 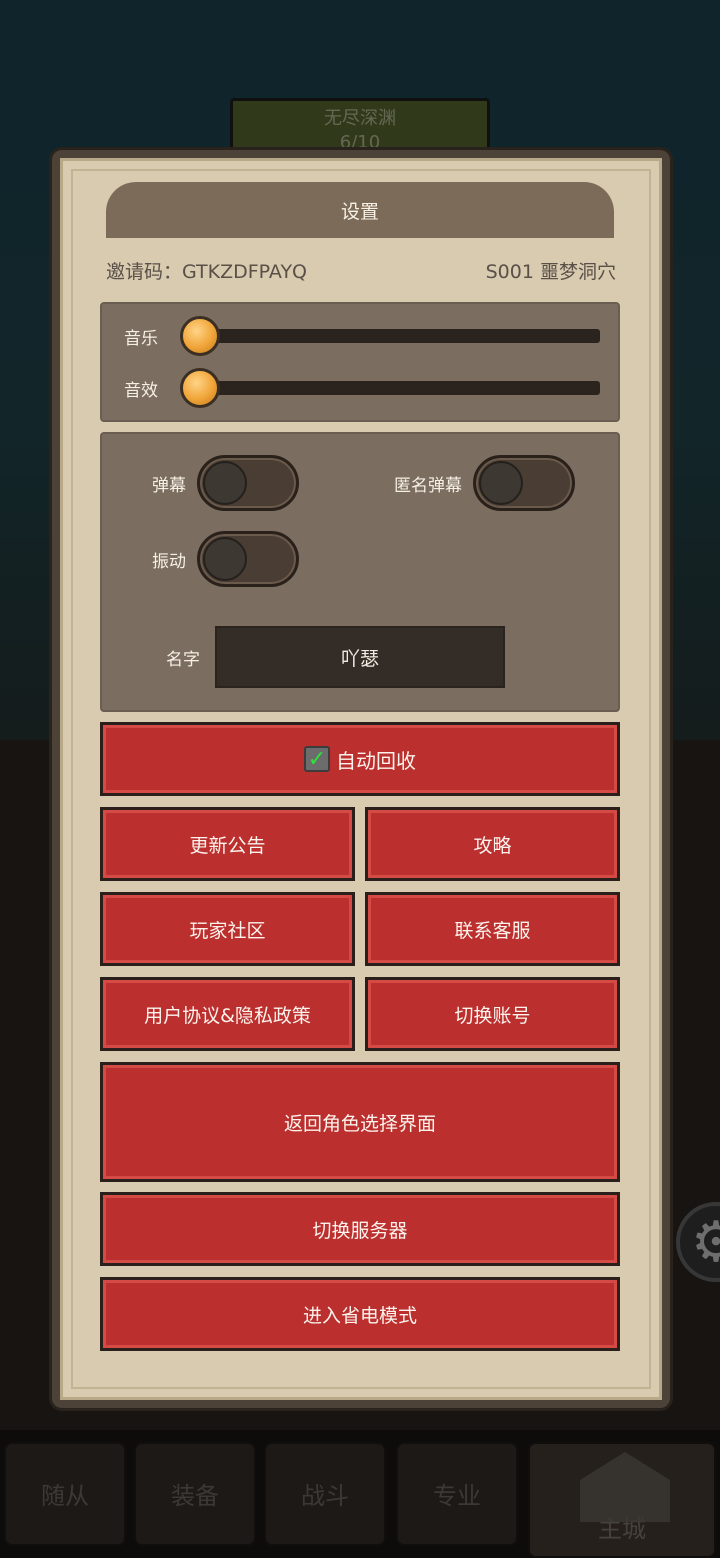 I want to click on server-name: S001 噩梦洞穴, so click(x=550, y=271).